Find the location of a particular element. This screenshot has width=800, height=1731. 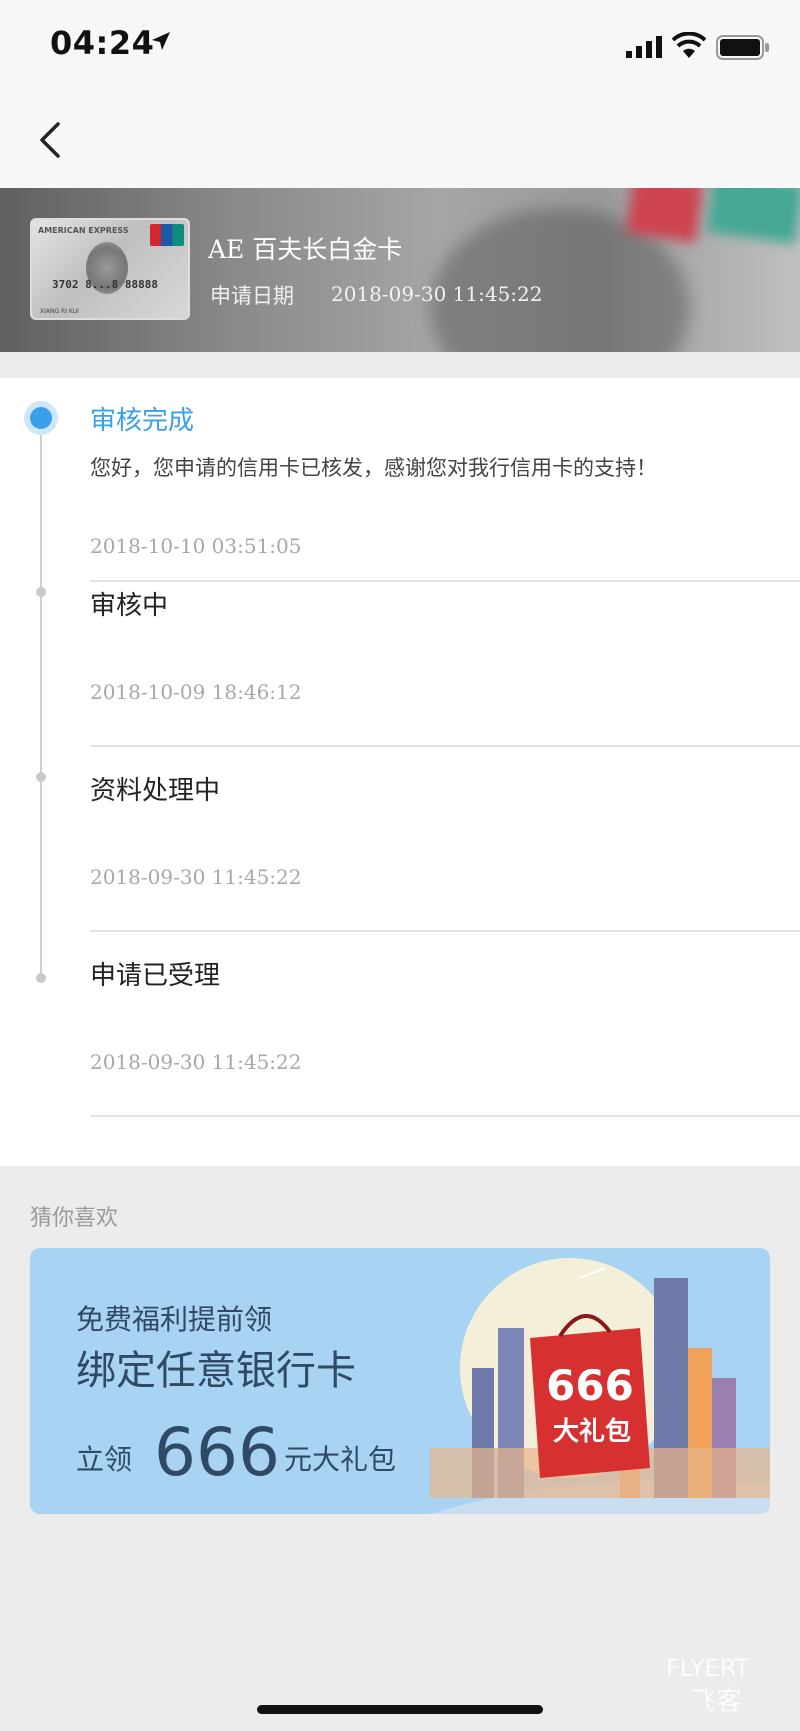

card-holder-name: XIANG RI KUI is located at coordinates (59, 311).